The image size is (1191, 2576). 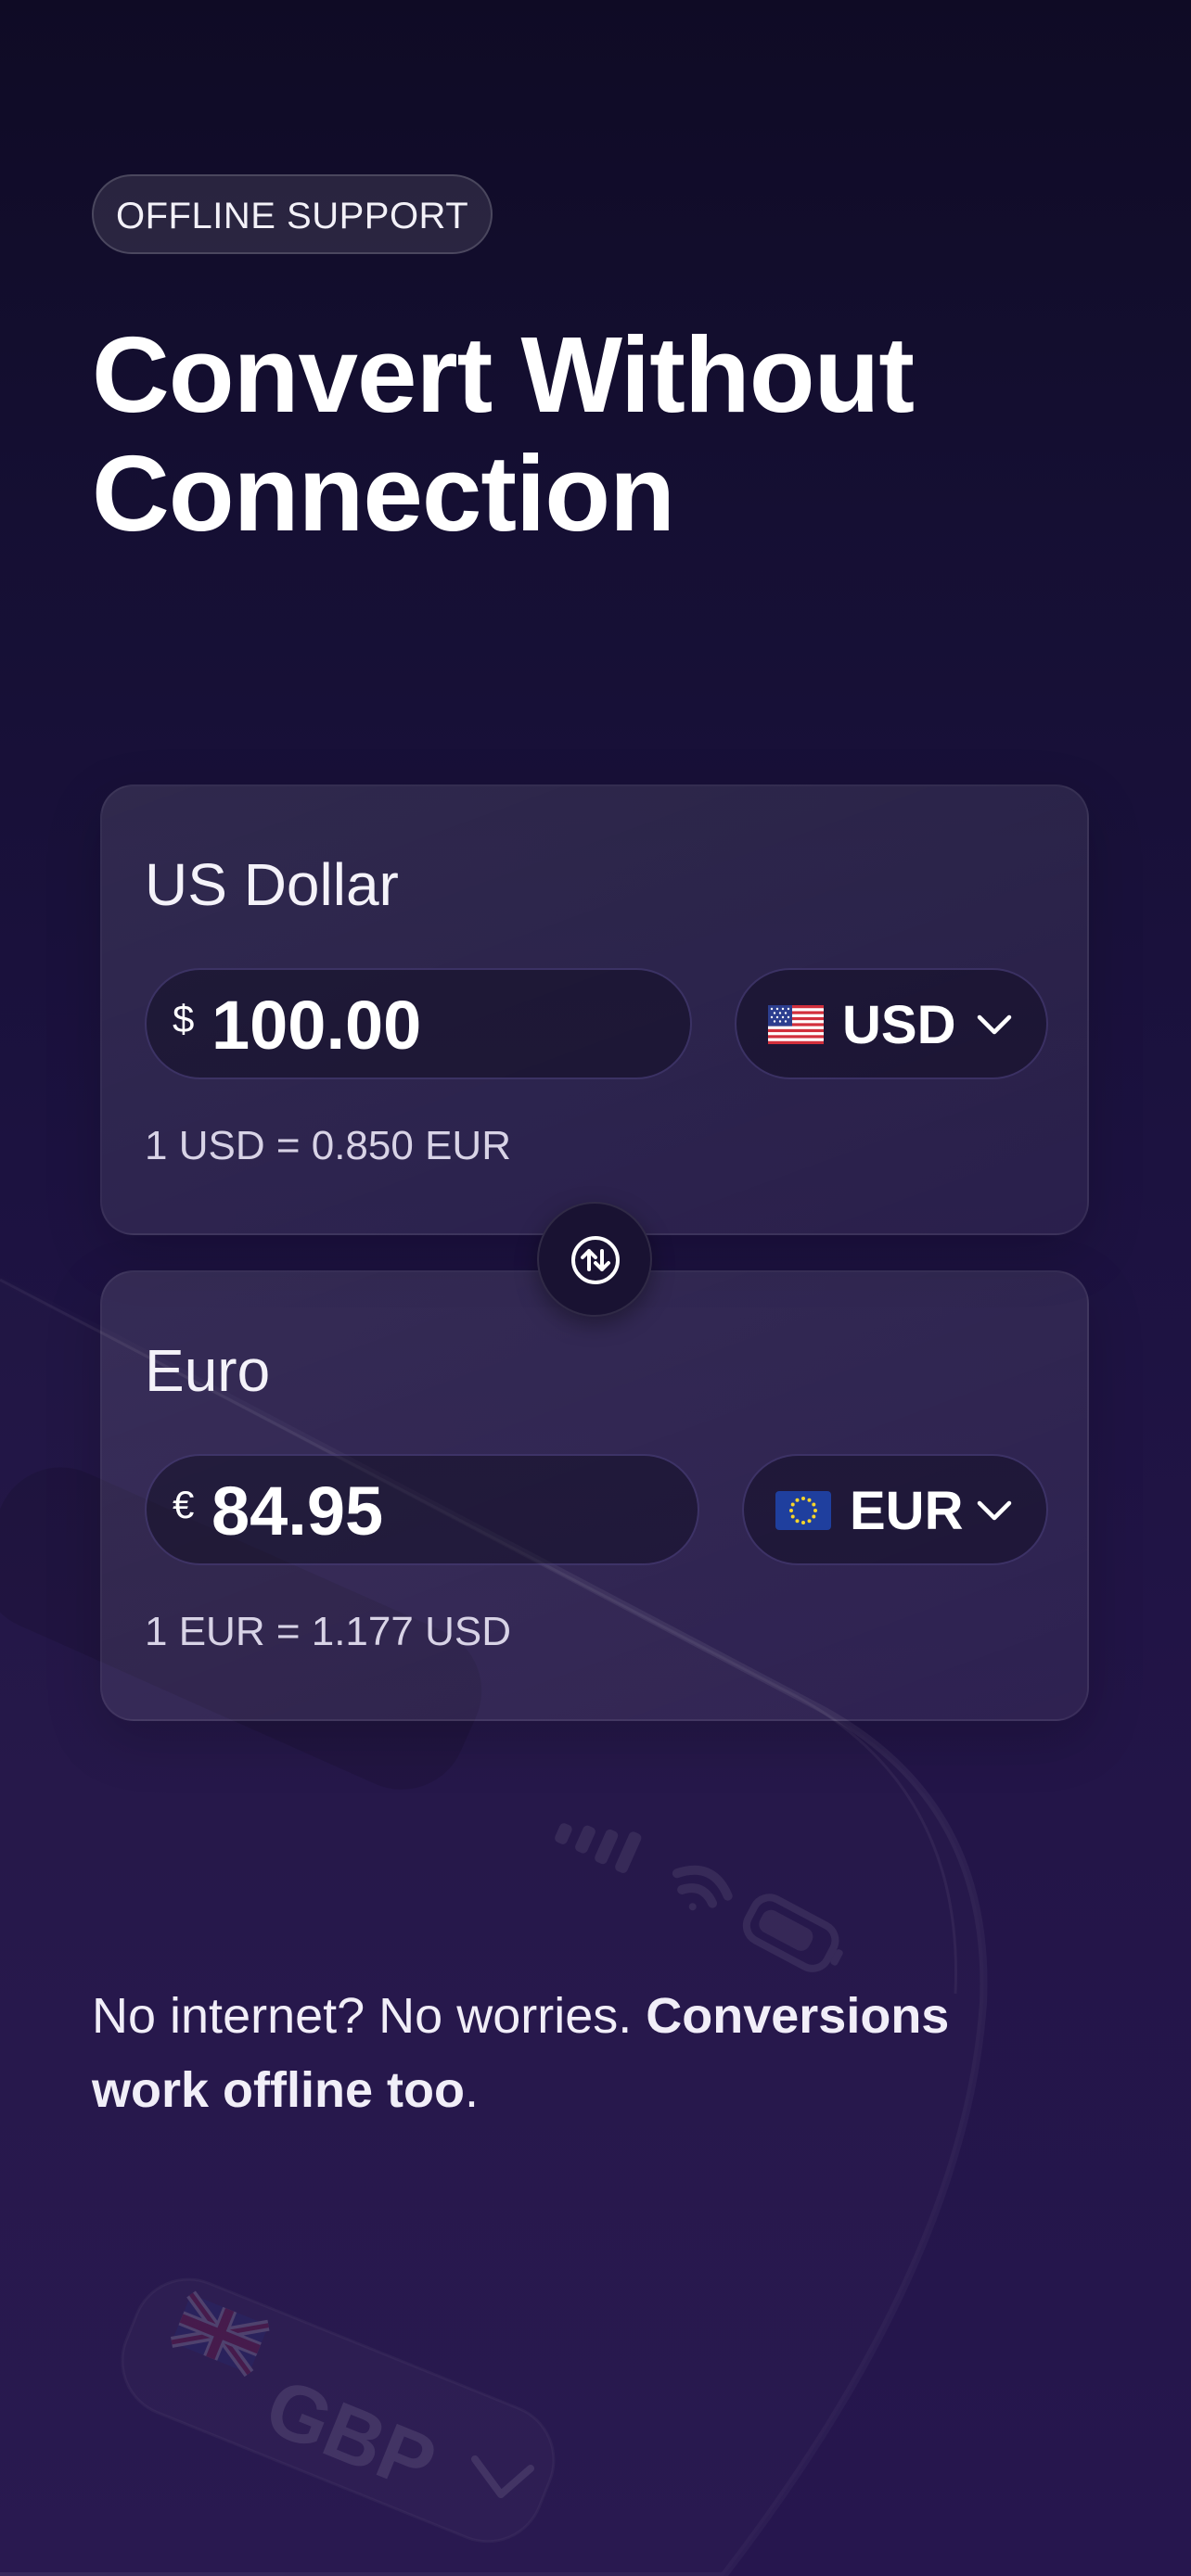 What do you see at coordinates (328, 1145) in the screenshot?
I see `from-exchange-rate: 1 USD = 0.850 EUR` at bounding box center [328, 1145].